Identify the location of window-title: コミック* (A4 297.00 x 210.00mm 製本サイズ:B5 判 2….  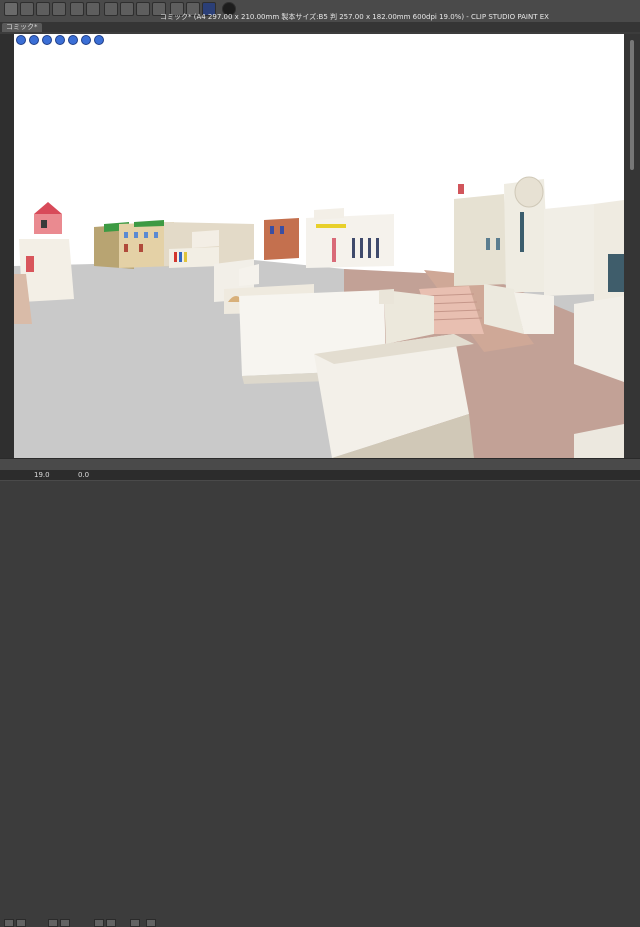
(354, 17).